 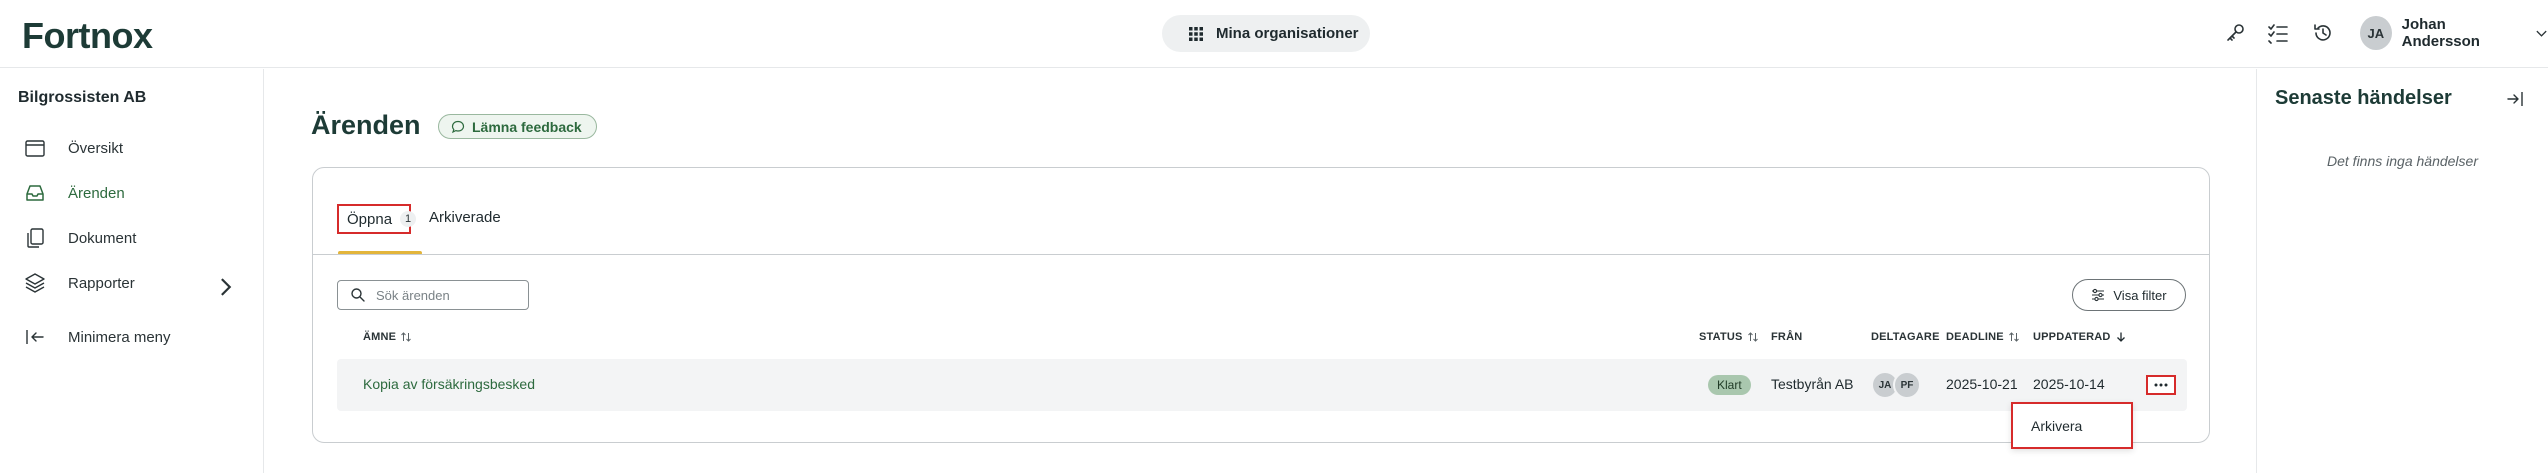 What do you see at coordinates (2515, 99) in the screenshot?
I see `collapse-right-icon` at bounding box center [2515, 99].